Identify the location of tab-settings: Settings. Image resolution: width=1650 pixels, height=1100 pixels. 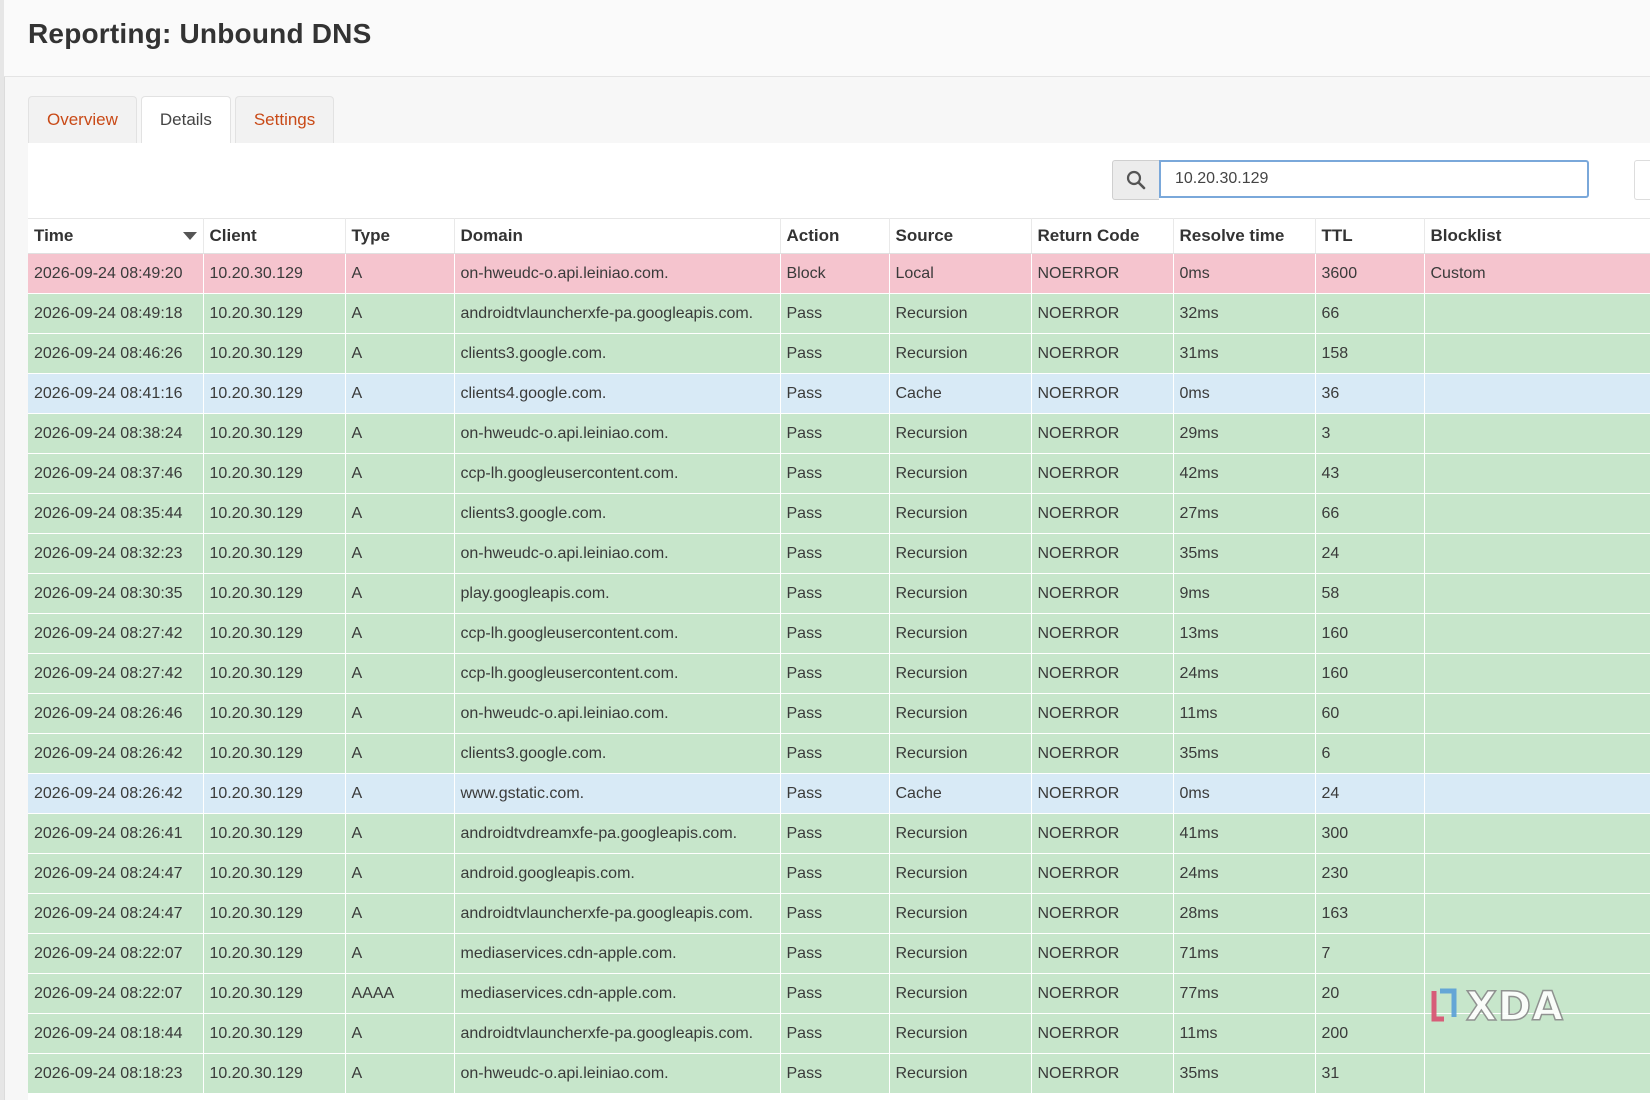
(284, 119).